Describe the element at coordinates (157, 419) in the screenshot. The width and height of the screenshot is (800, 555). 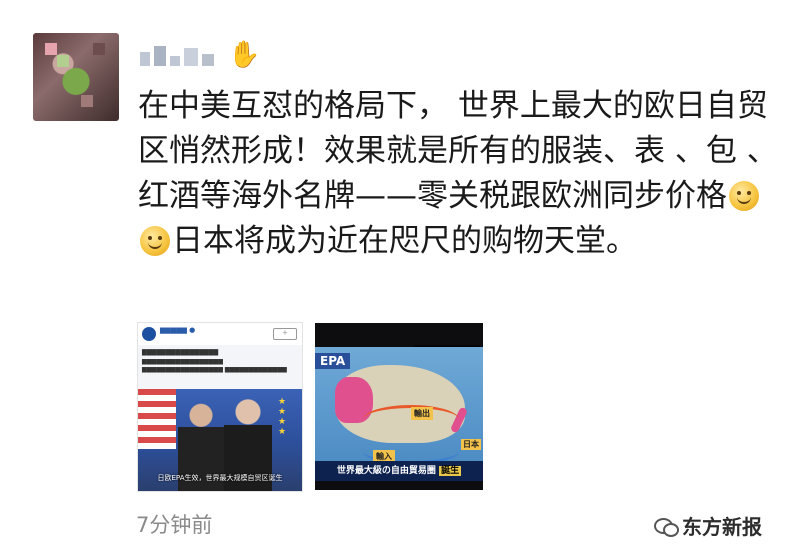
I see `flag` at that location.